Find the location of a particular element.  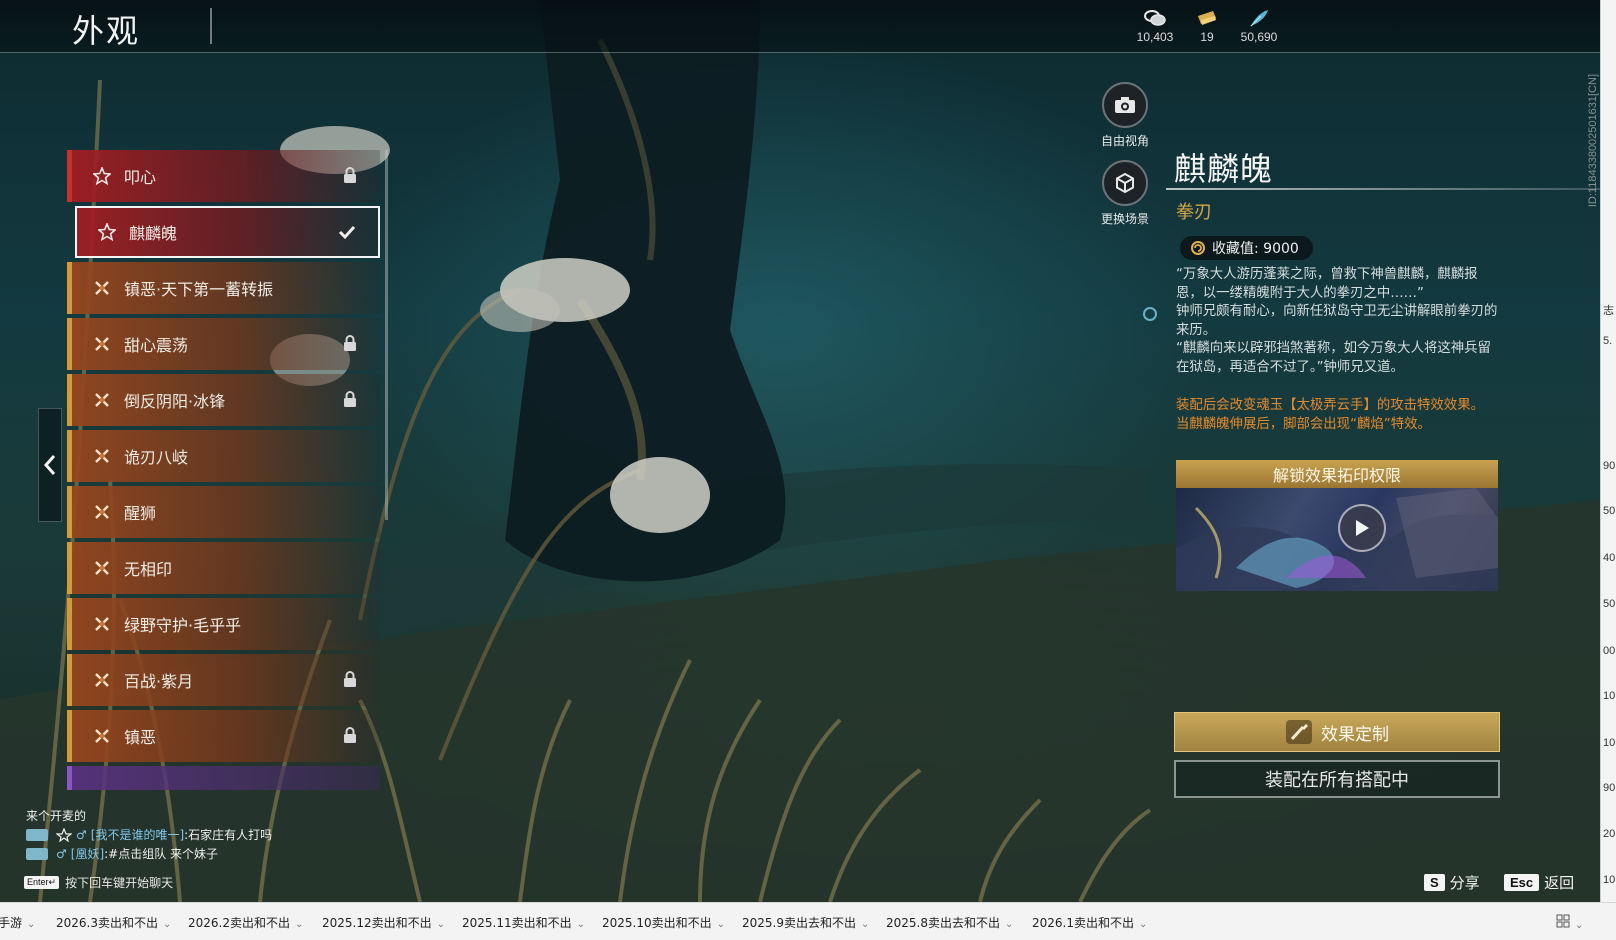

list-item-partial is located at coordinates (223, 778).